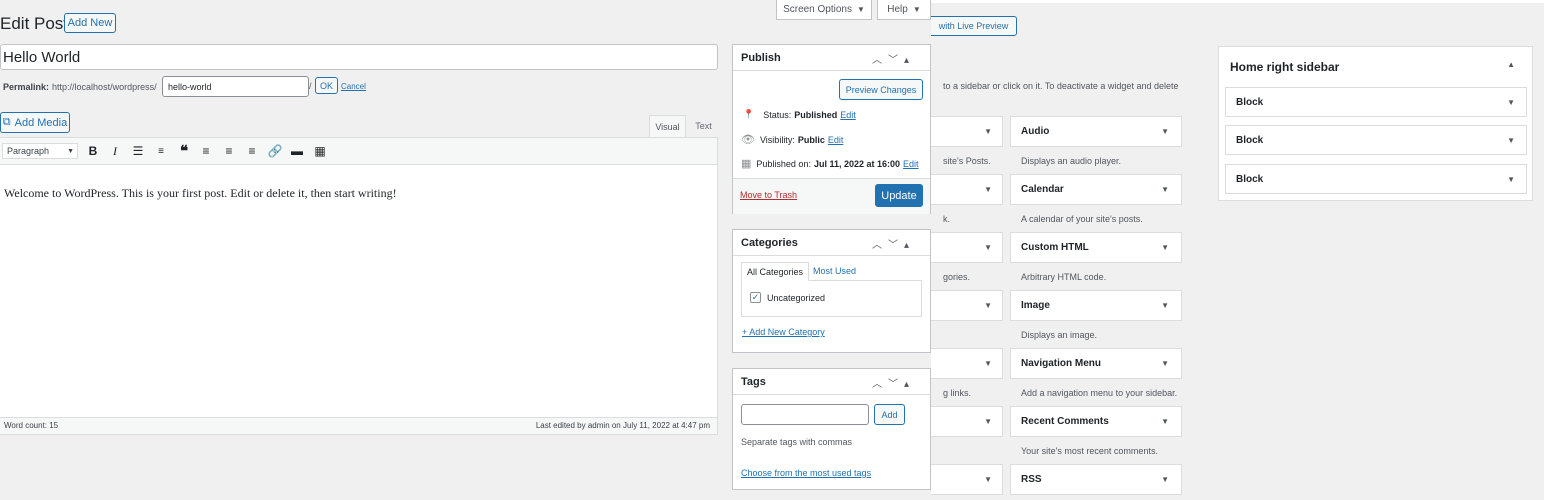 This screenshot has width=1544, height=500. I want to click on slug-value: hello-world, so click(190, 86).